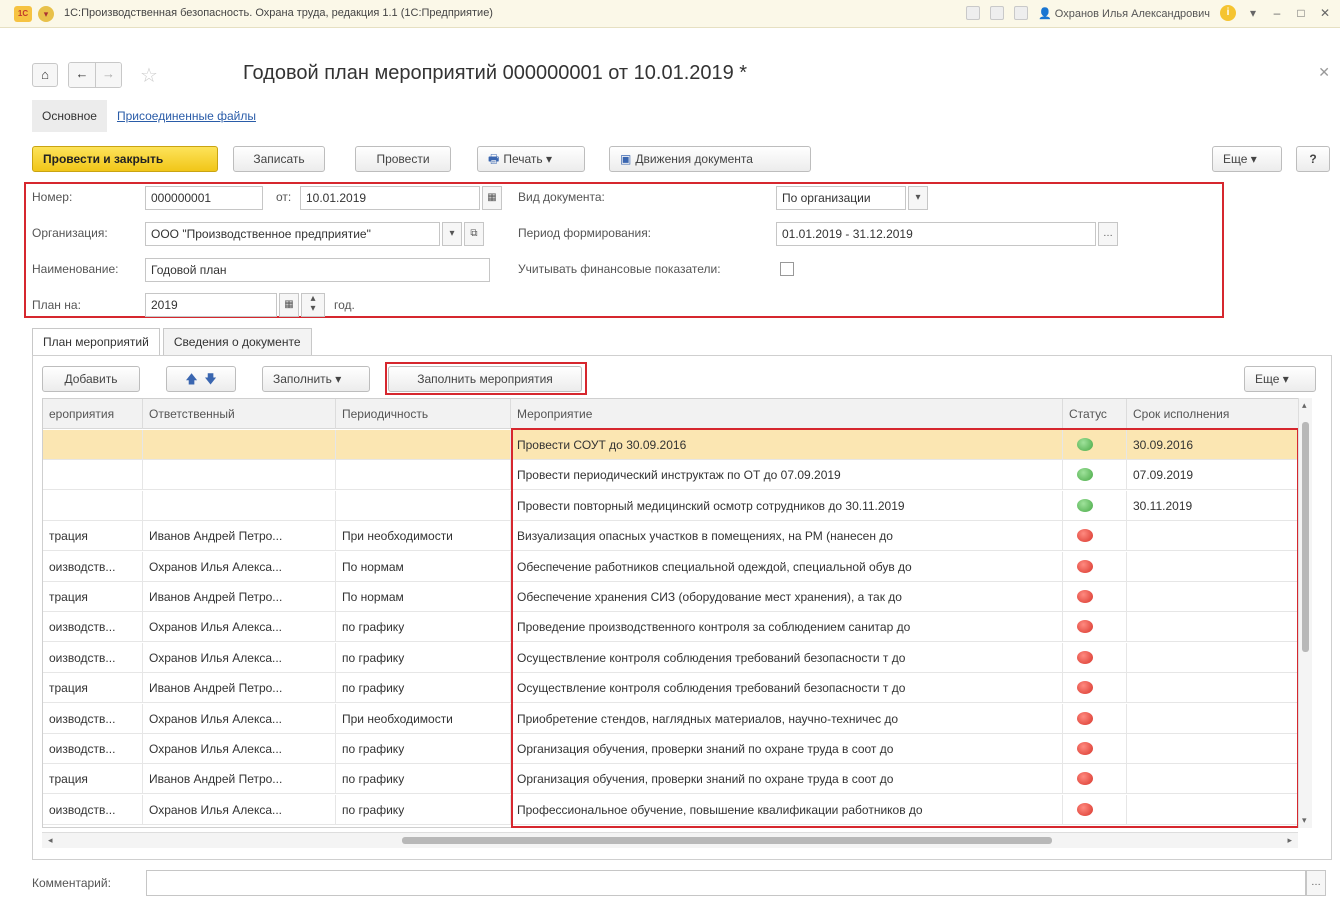  I want to click on more-button: Еще ▾, so click(1247, 159).